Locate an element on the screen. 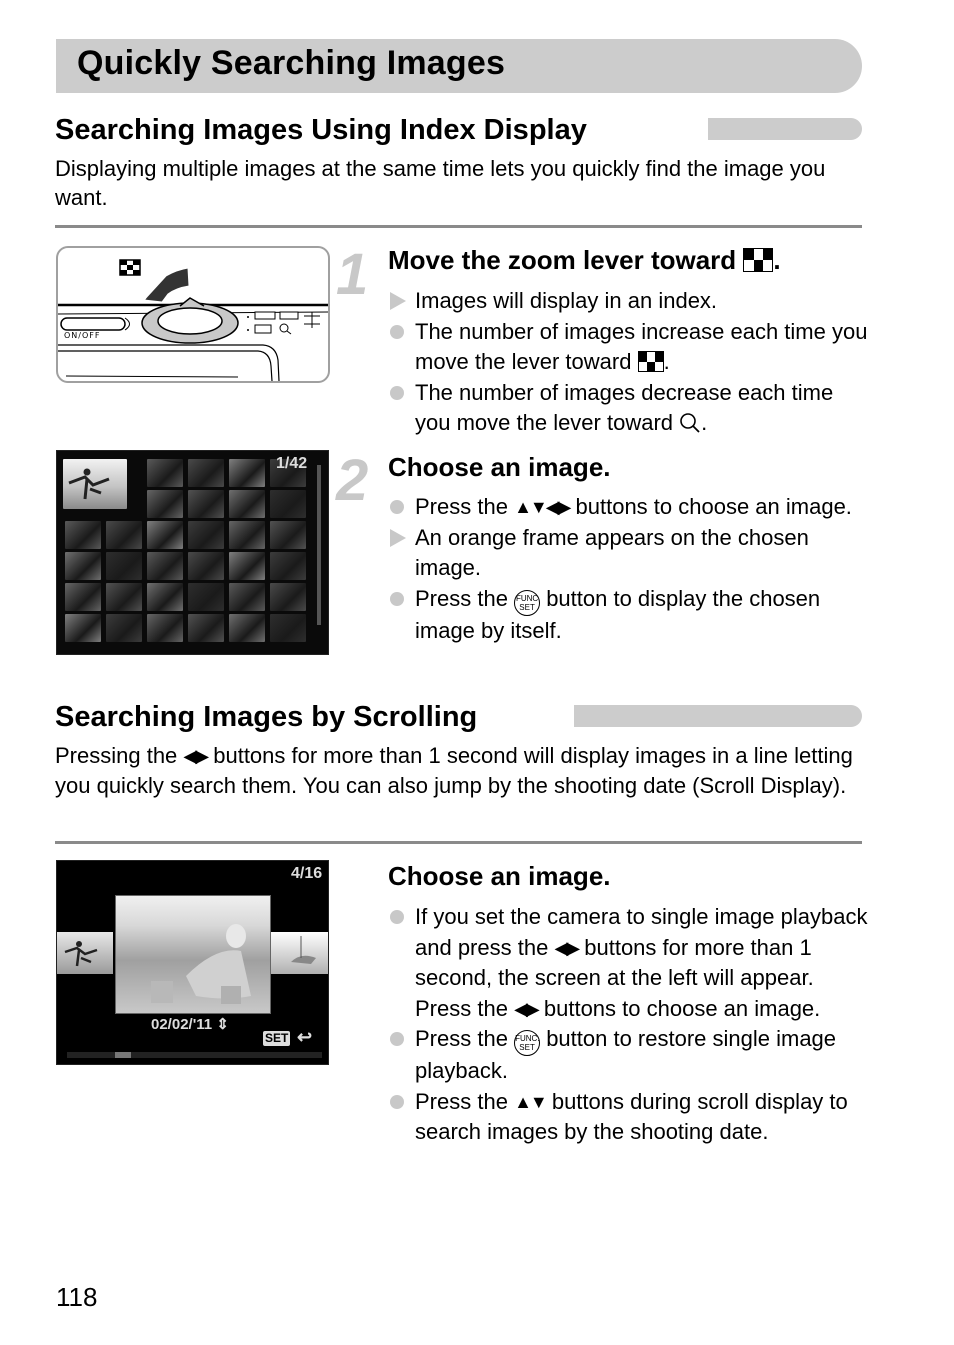 The image size is (954, 1345). index-display-screen: 1/42 is located at coordinates (192, 552).